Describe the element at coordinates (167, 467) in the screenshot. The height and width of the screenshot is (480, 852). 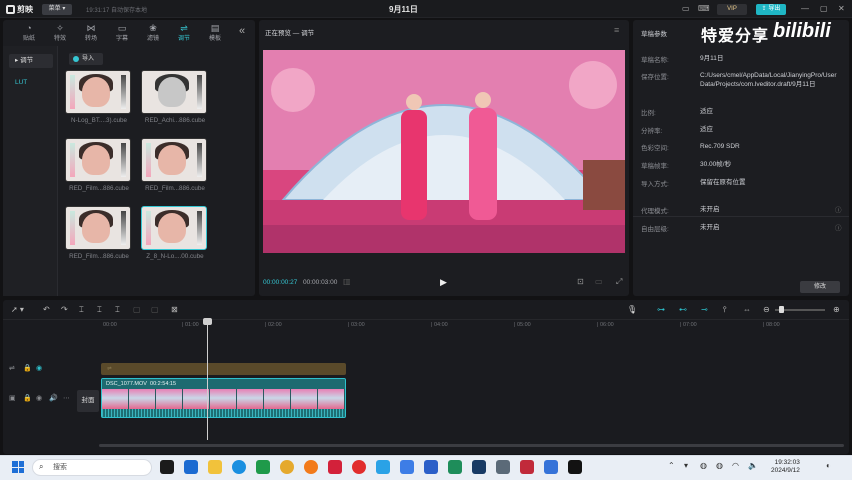
I see `task-view-icon` at that location.